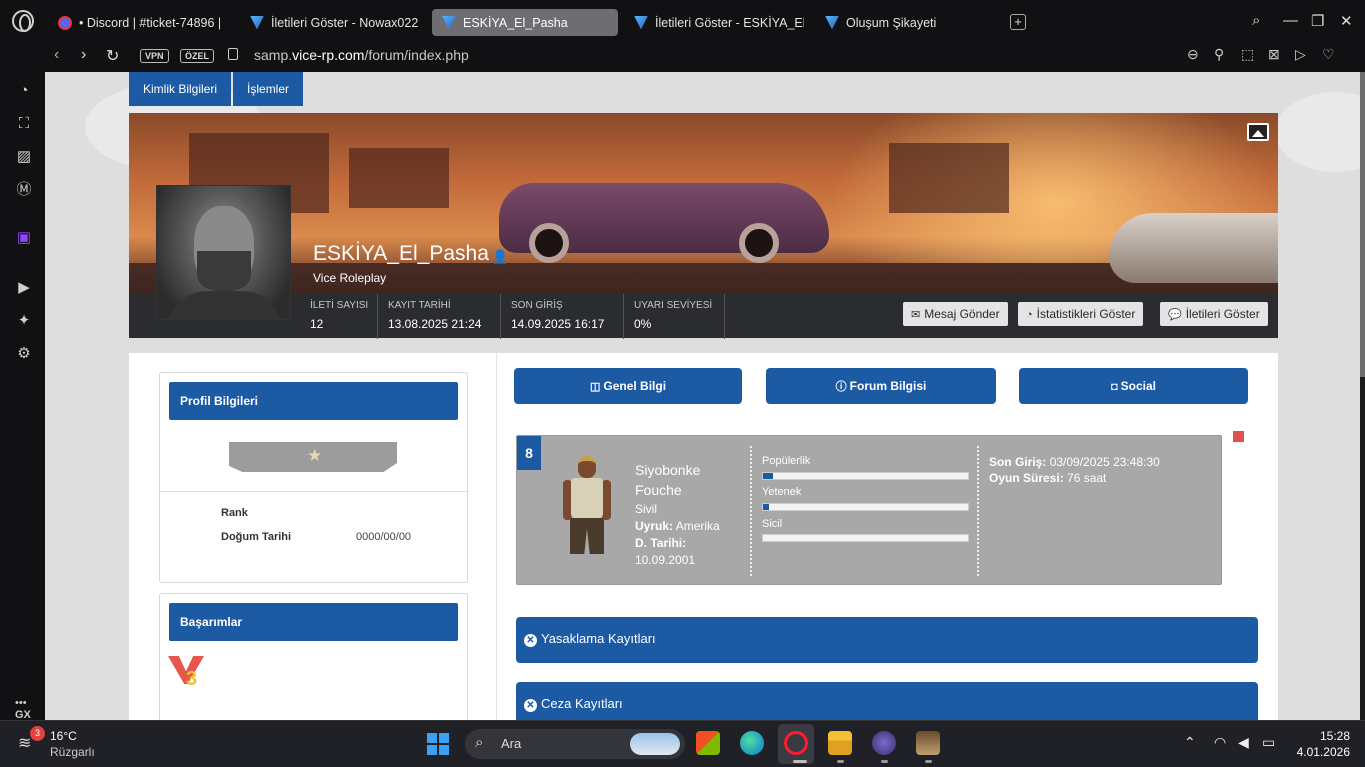 The height and width of the screenshot is (767, 1365). What do you see at coordinates (1214, 314) in the screenshot?
I see `show-posts-button: 💬 İletileri Göster` at bounding box center [1214, 314].